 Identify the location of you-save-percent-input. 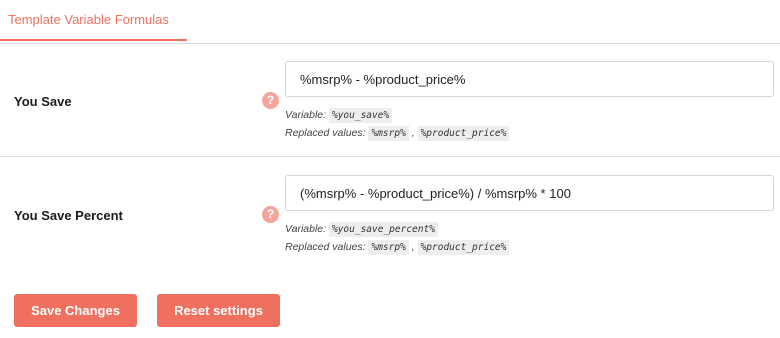
(529, 193).